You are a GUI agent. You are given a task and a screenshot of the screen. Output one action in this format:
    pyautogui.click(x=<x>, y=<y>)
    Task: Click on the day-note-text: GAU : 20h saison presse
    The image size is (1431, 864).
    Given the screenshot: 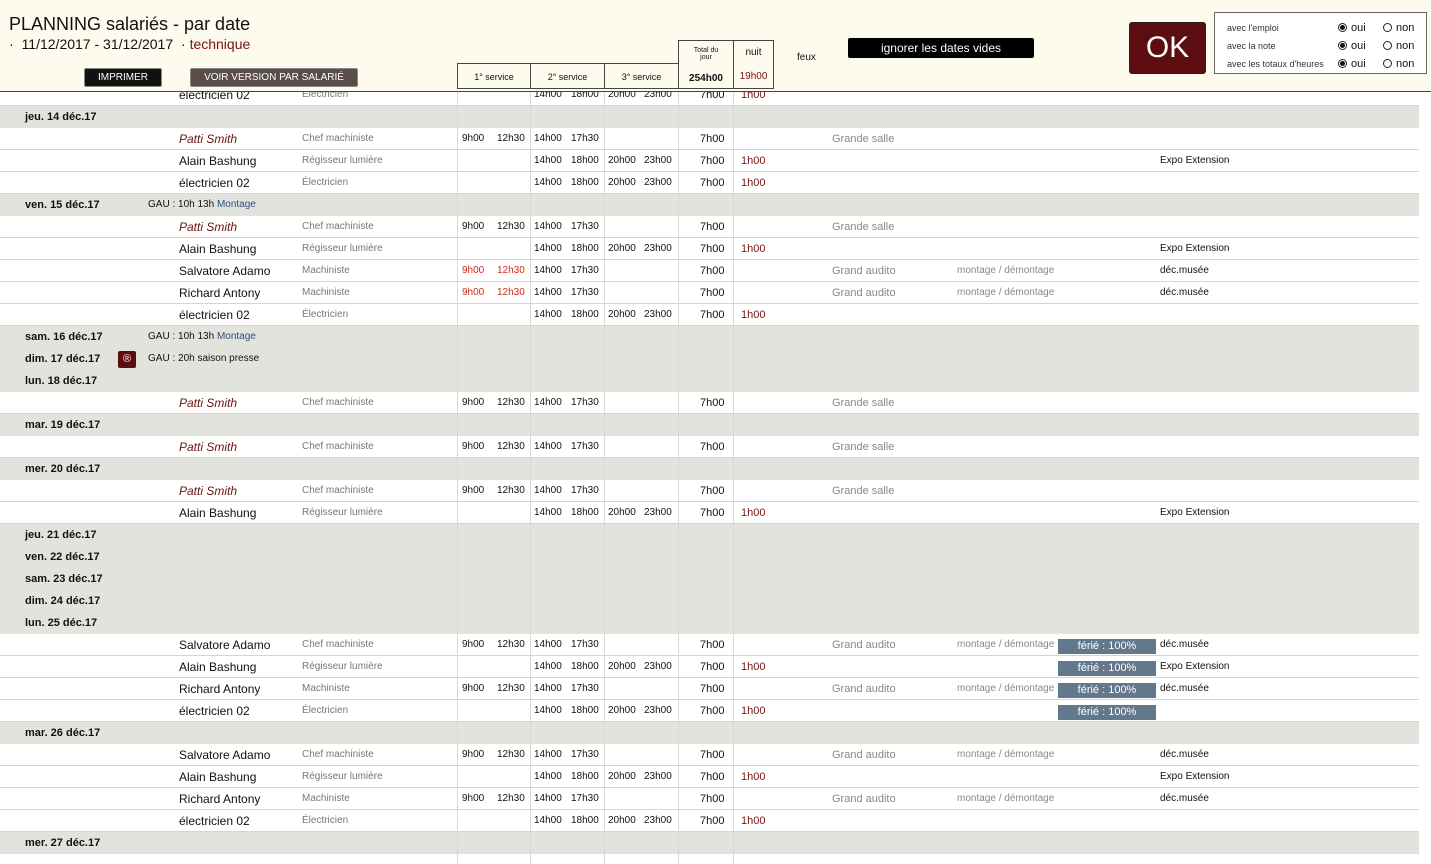 What is the action you would take?
    pyautogui.click(x=204, y=358)
    